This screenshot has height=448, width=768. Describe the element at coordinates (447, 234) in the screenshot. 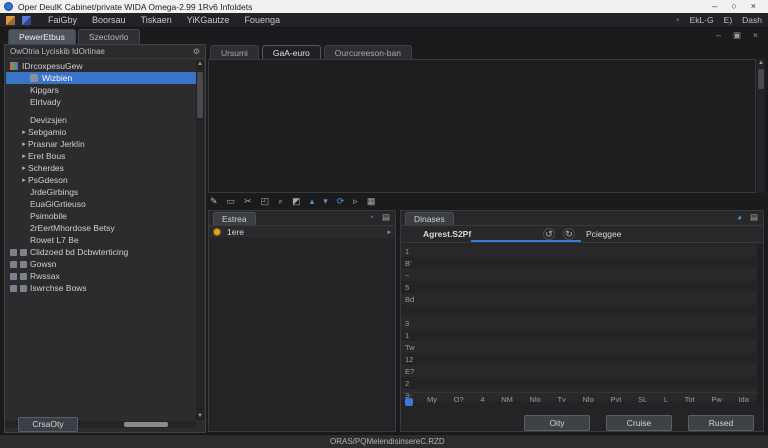

I see `compare-left-column-header: Agrest.S2Pf` at that location.